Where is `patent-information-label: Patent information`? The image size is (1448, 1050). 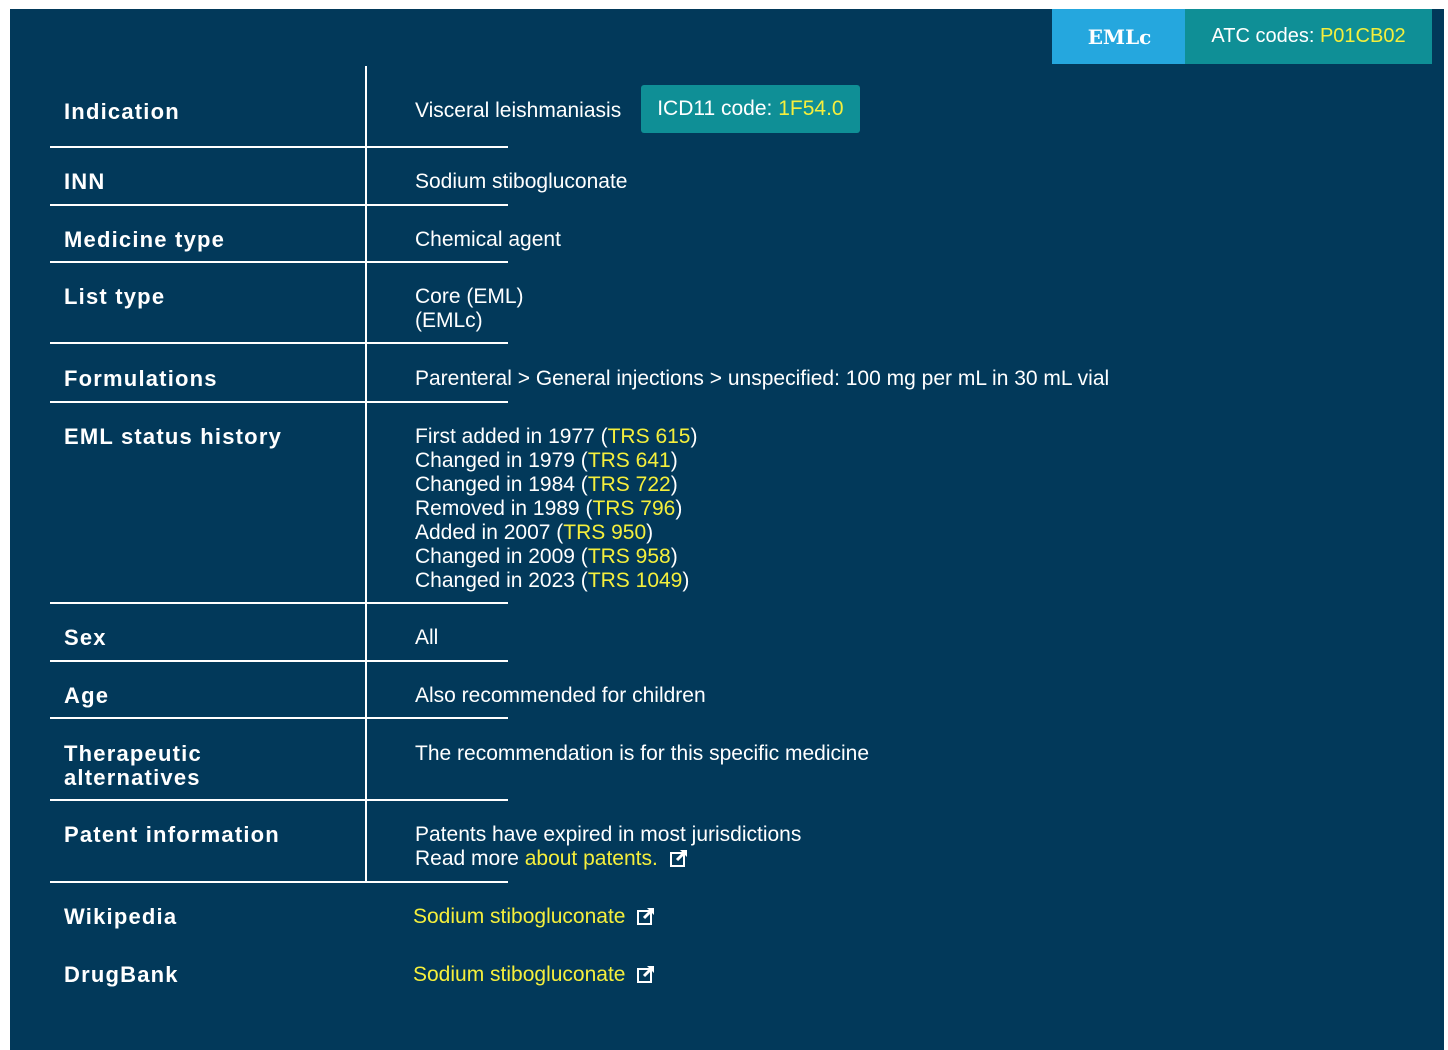 patent-information-label: Patent information is located at coordinates (172, 834).